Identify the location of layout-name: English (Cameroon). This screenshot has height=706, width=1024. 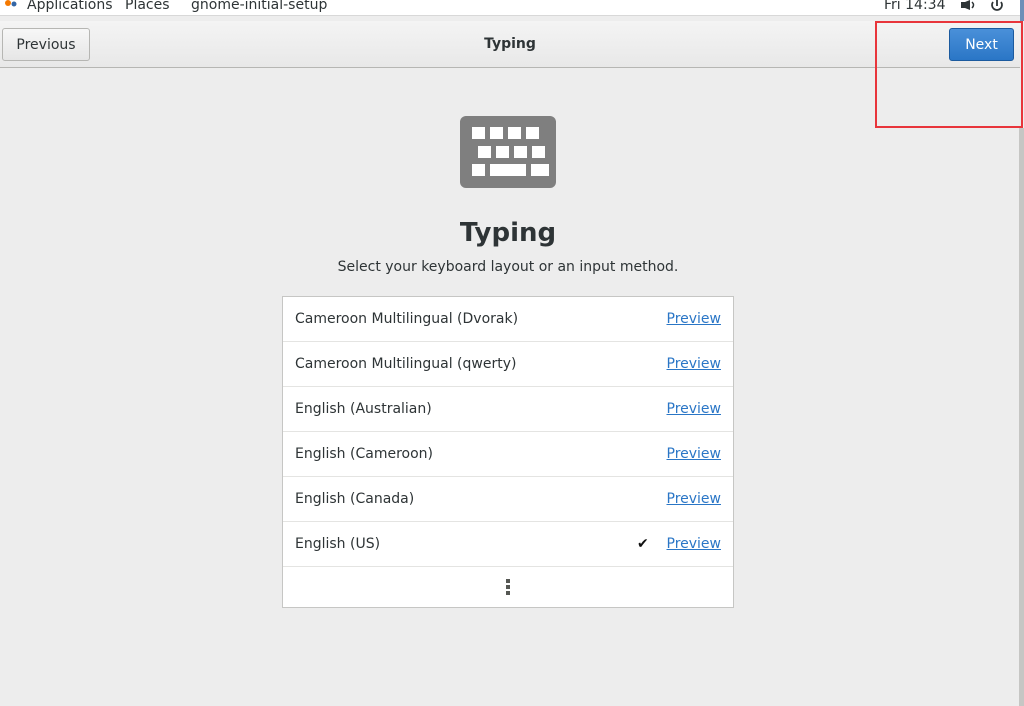
(364, 454).